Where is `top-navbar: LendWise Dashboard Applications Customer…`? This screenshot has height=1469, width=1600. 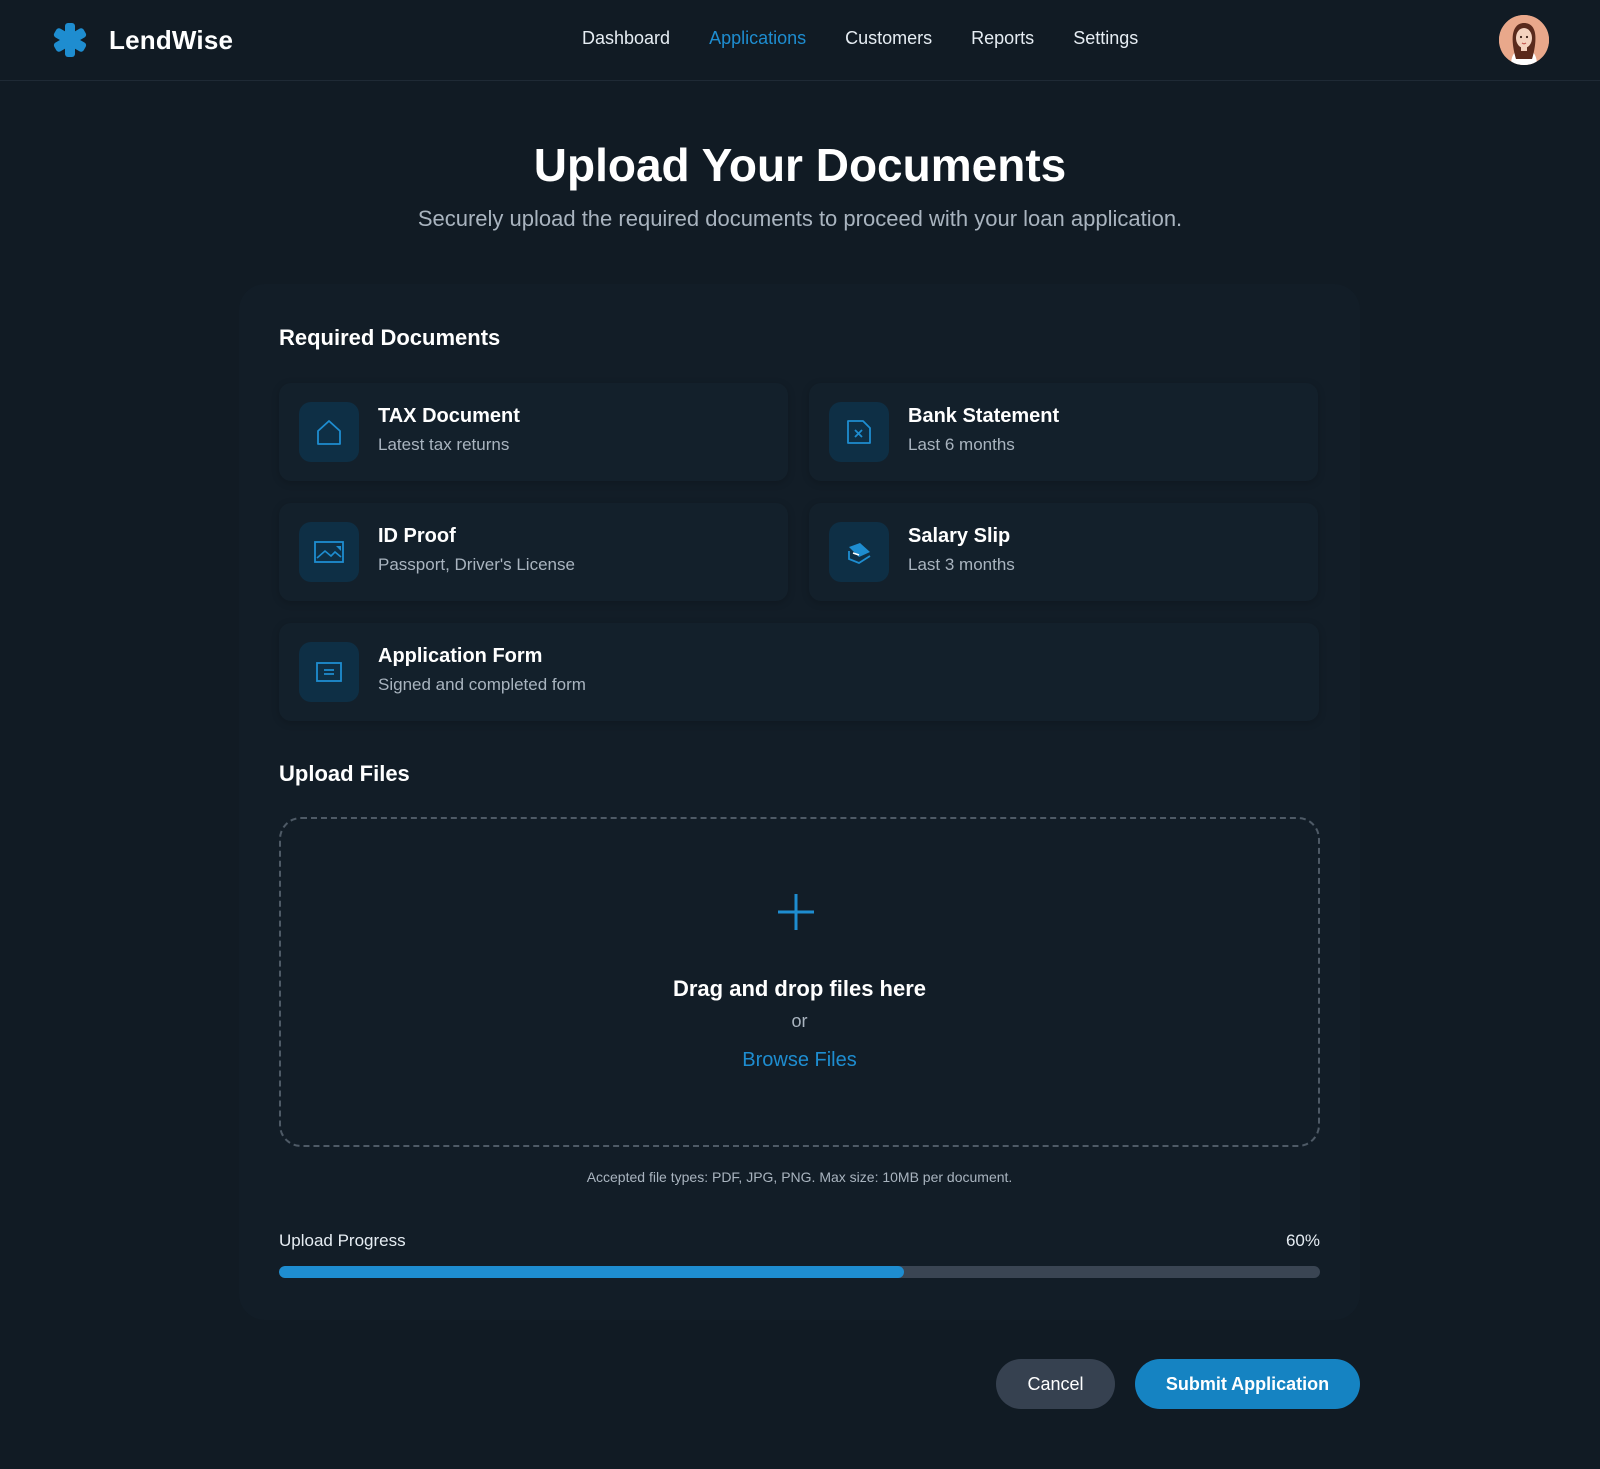 top-navbar: LendWise Dashboard Applications Customer… is located at coordinates (800, 40).